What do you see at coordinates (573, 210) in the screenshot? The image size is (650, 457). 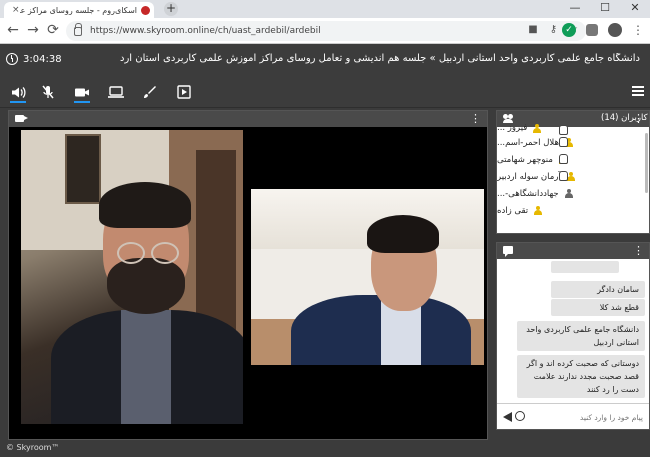 I see `user-row: تقی زاده` at bounding box center [573, 210].